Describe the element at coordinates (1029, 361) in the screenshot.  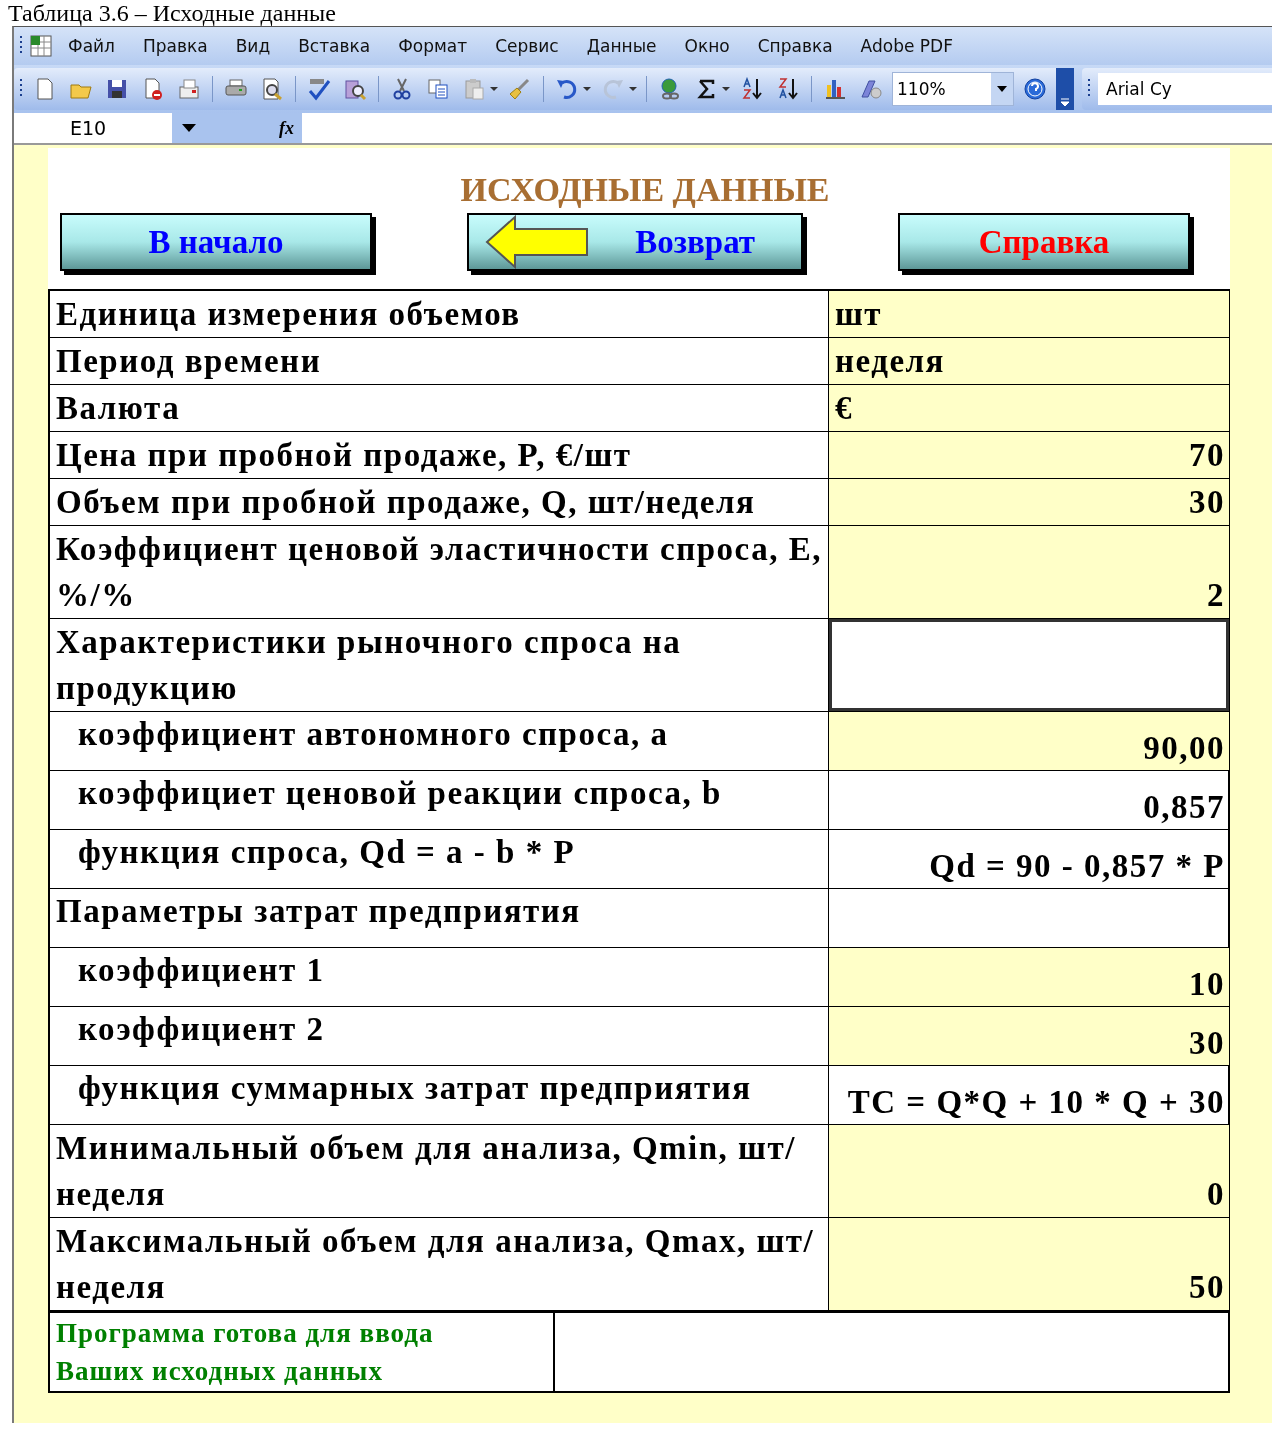
I see `value-cell: неделя` at that location.